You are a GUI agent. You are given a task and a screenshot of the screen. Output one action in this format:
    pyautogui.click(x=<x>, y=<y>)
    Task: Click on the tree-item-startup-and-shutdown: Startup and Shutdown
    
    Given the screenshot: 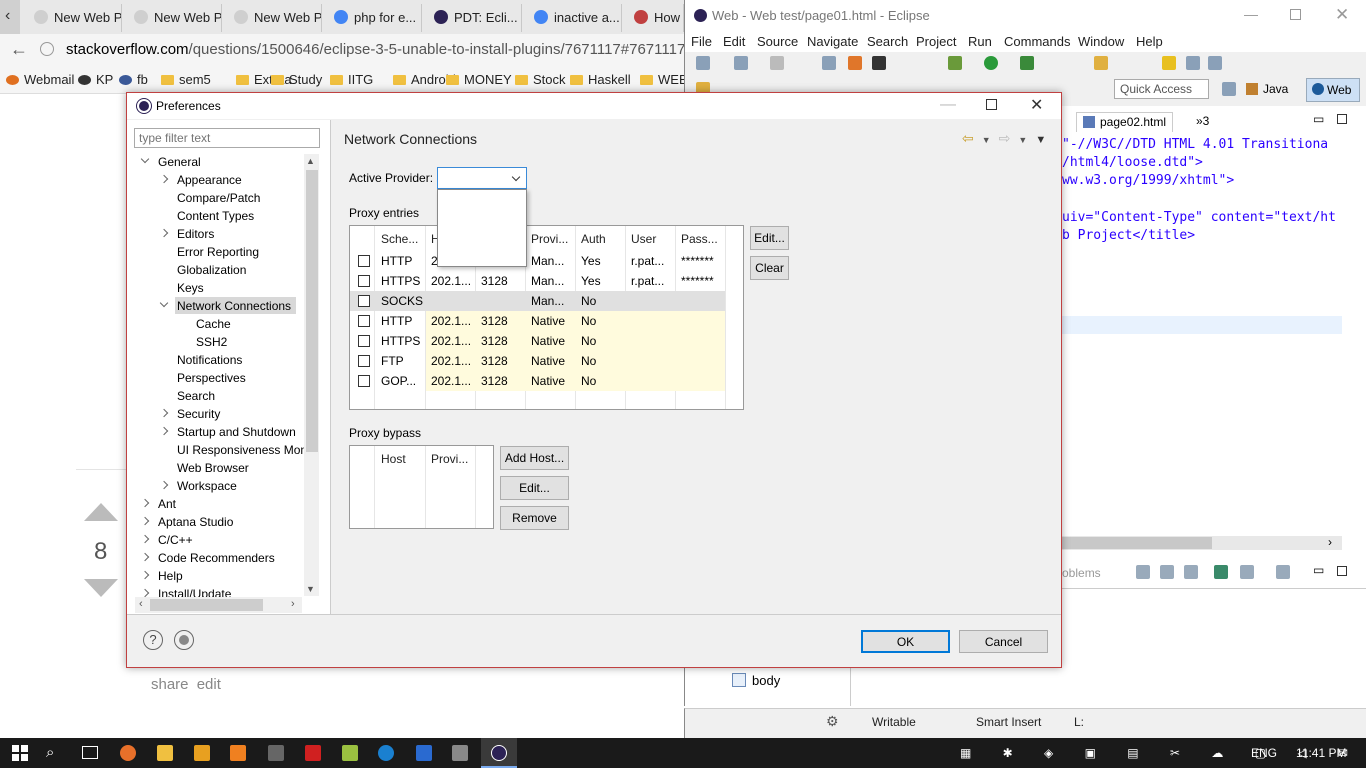 What is the action you would take?
    pyautogui.click(x=236, y=432)
    